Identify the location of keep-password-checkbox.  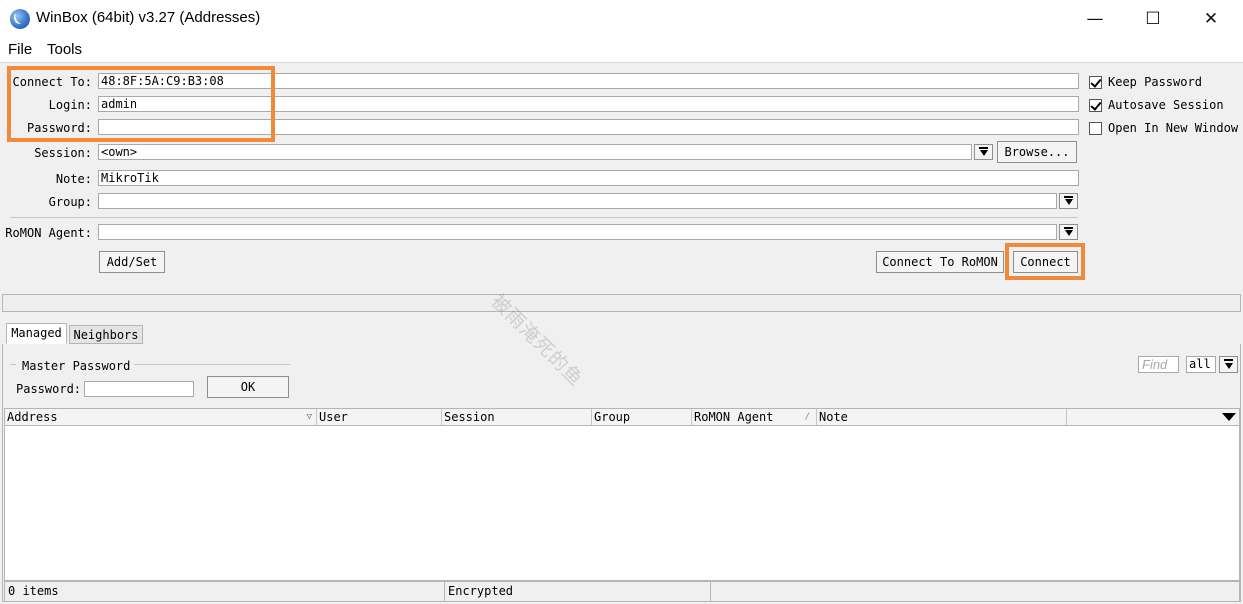
(1095, 82).